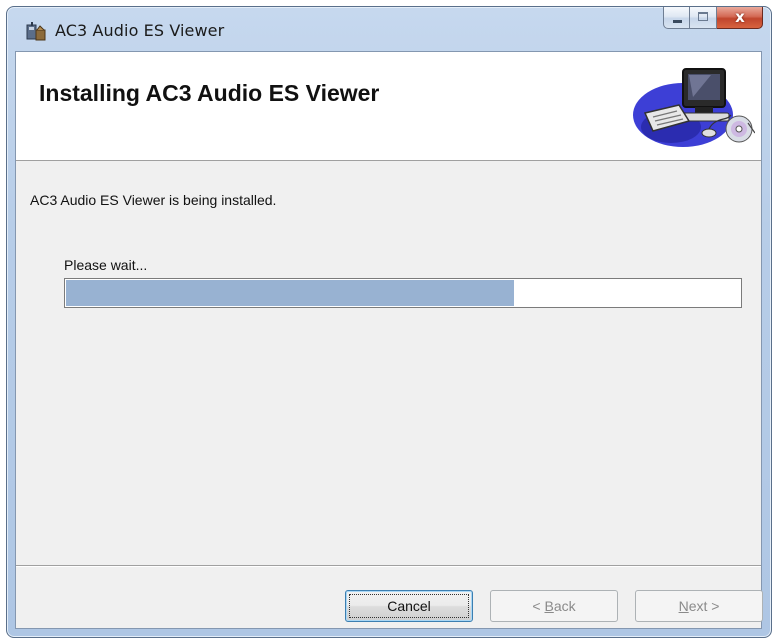 This screenshot has width=775, height=639. I want to click on button-area-divider, so click(388, 566).